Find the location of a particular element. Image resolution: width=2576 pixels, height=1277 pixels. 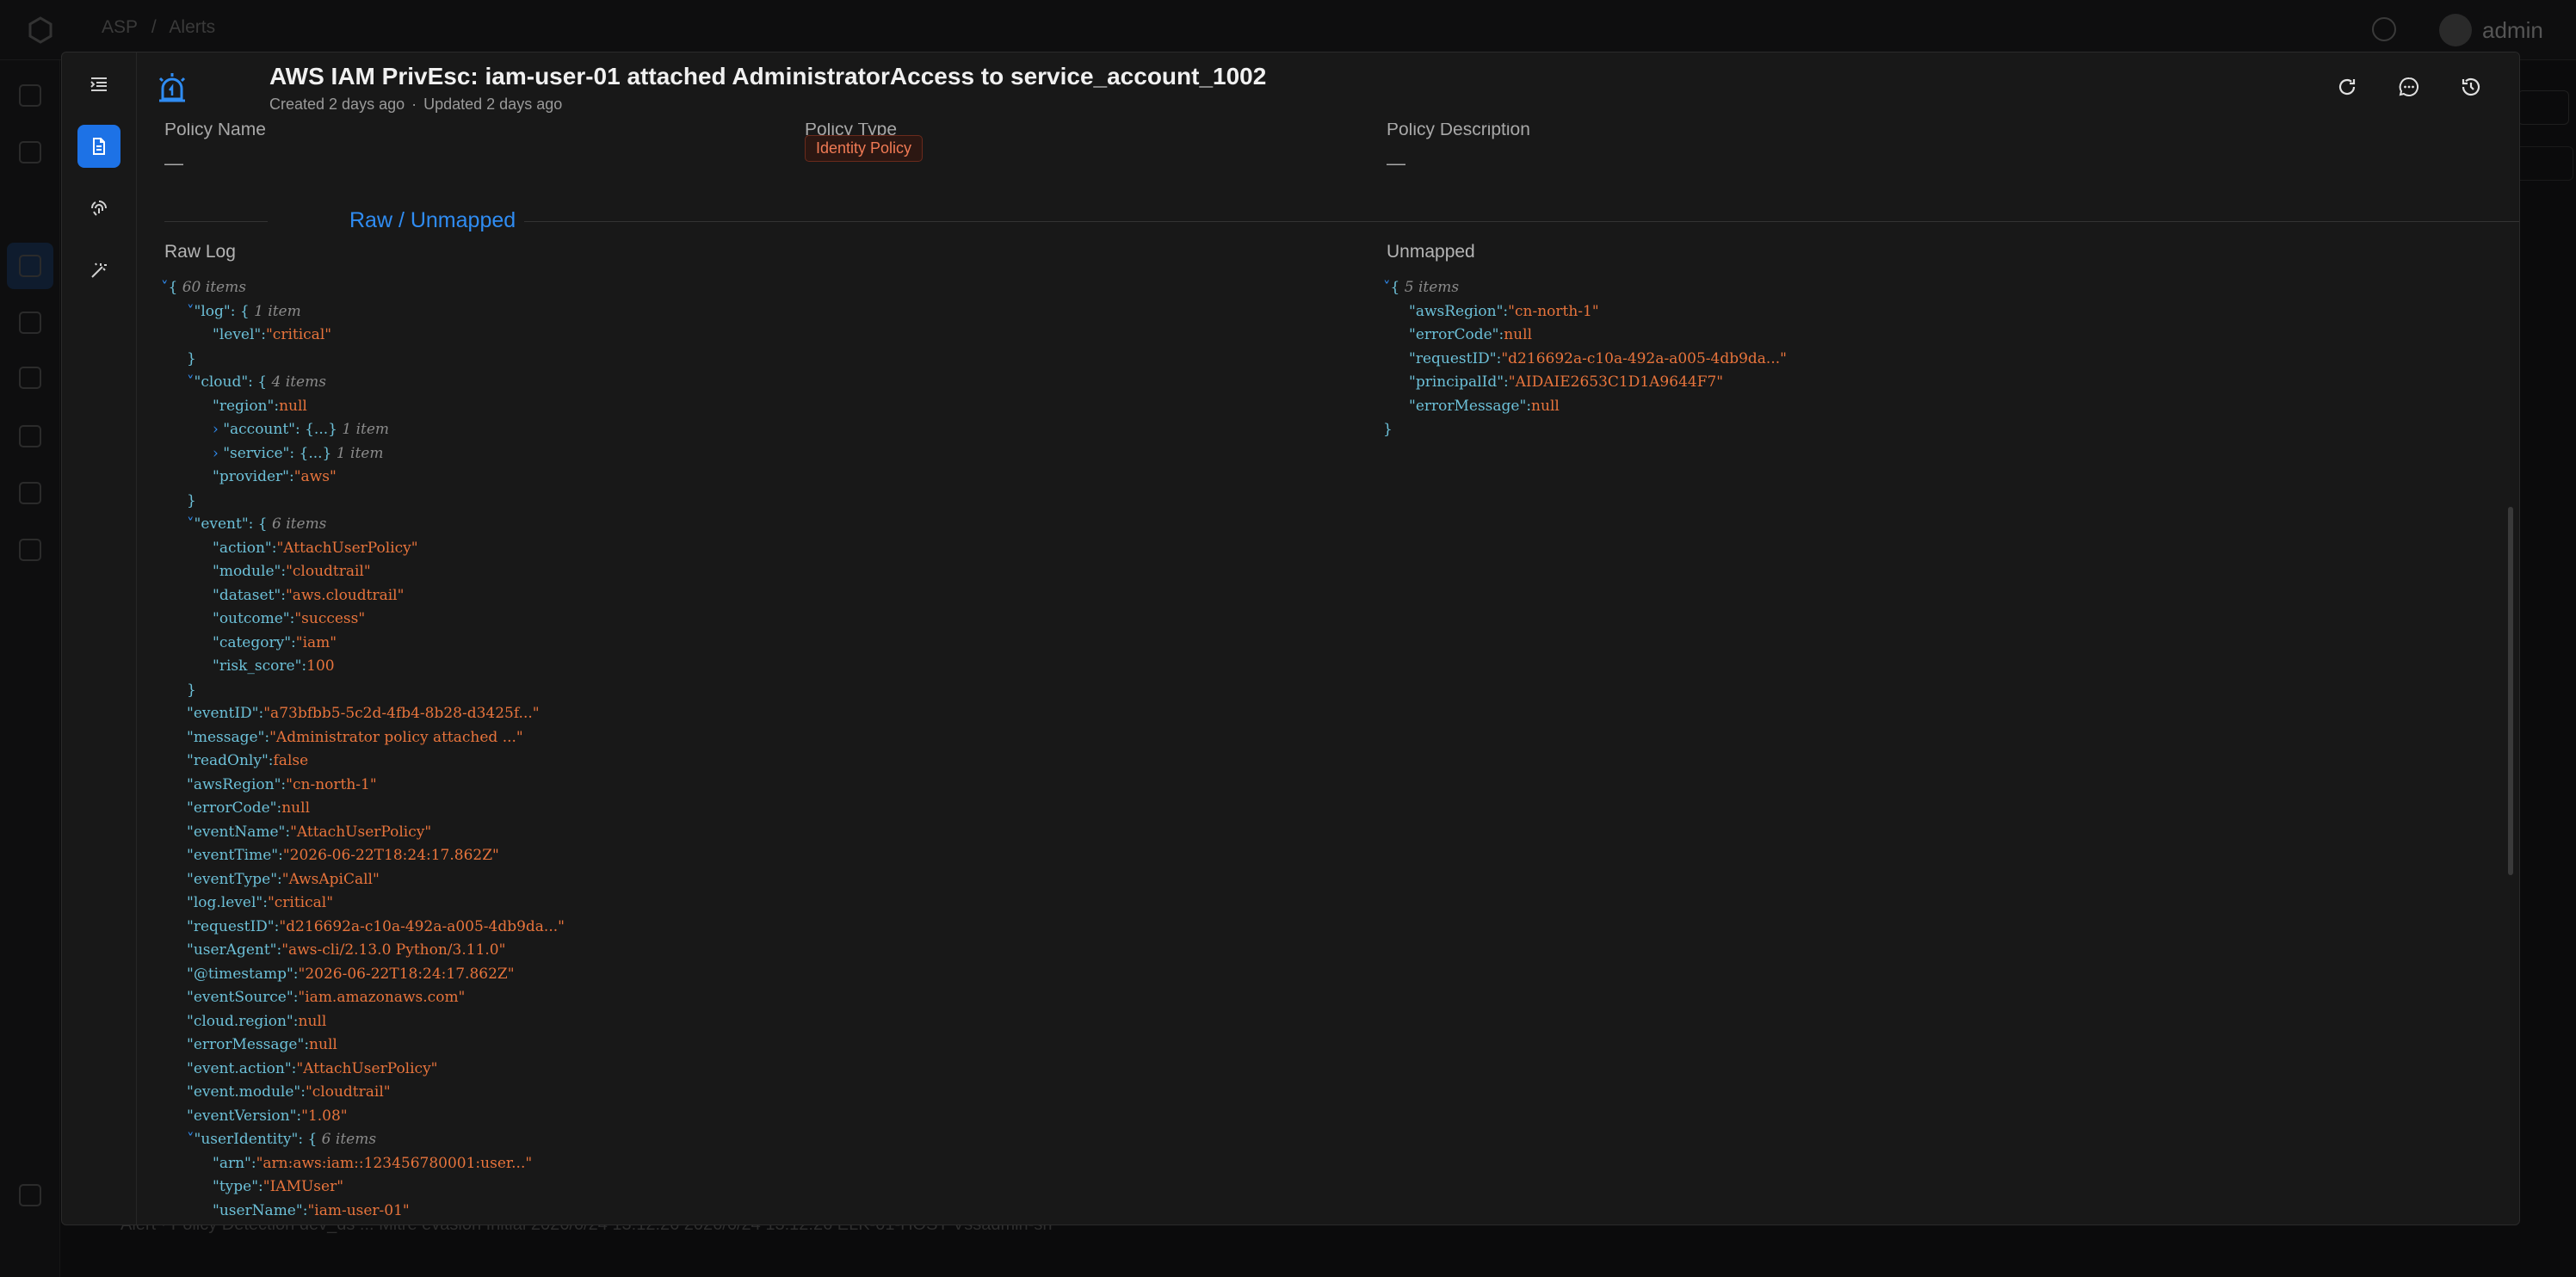

json-key: "risk_score" is located at coordinates (257, 666).